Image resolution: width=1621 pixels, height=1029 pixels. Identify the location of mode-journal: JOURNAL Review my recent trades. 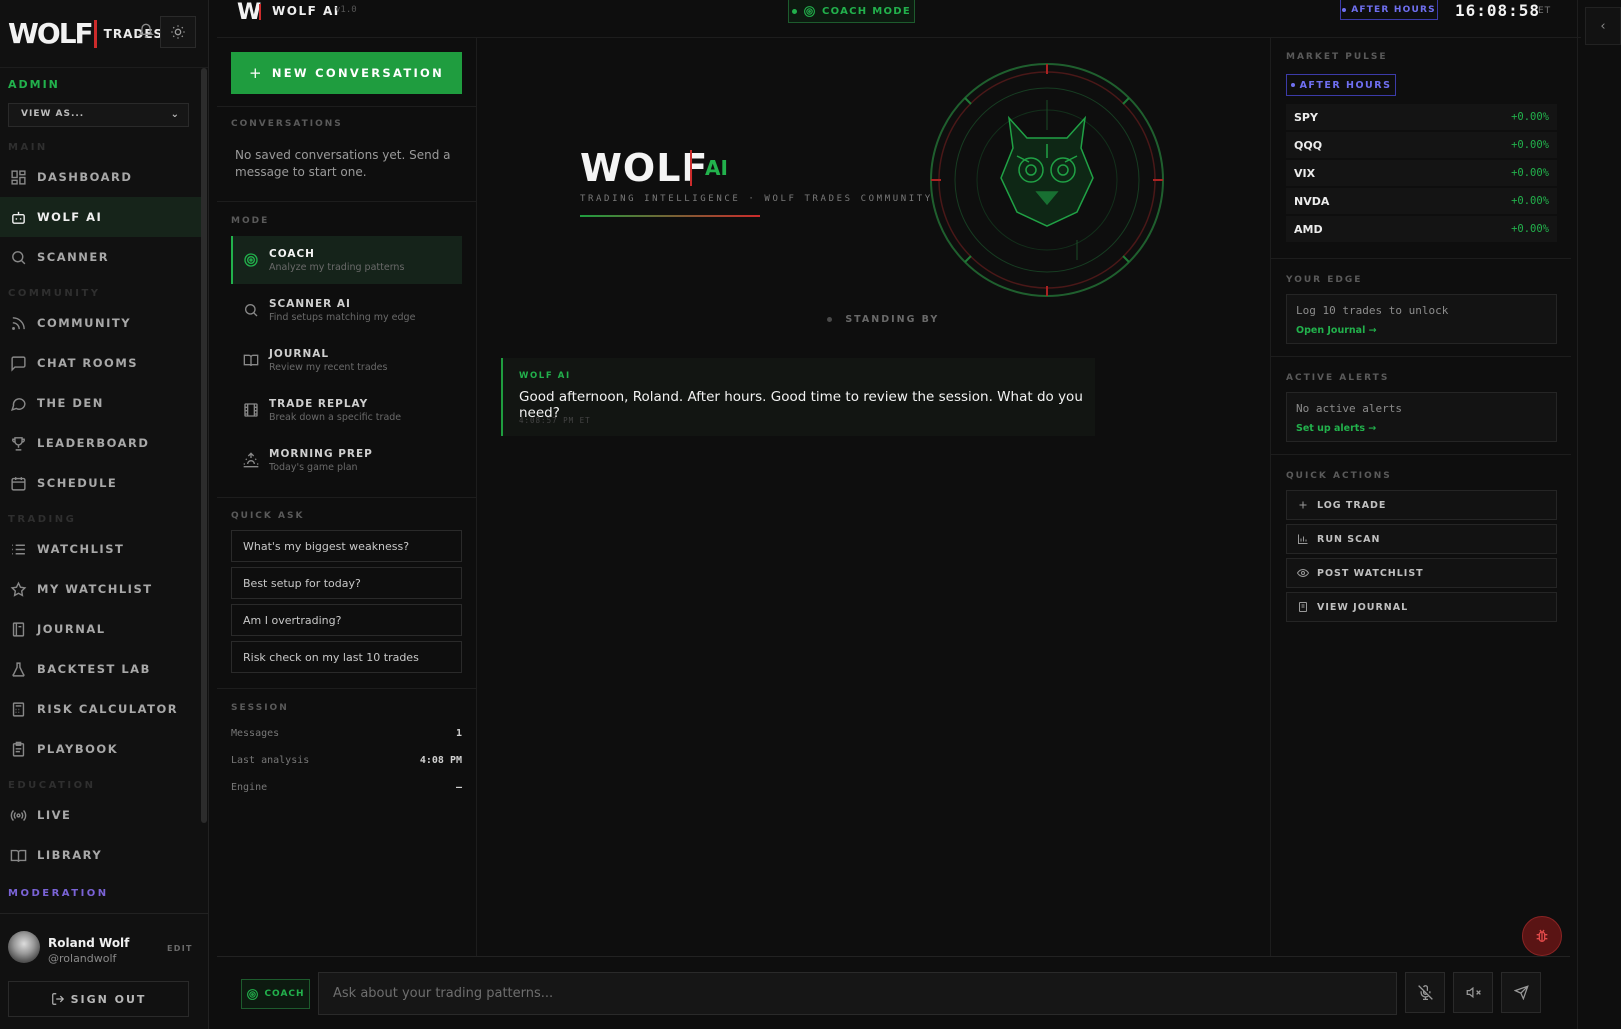
(346, 360).